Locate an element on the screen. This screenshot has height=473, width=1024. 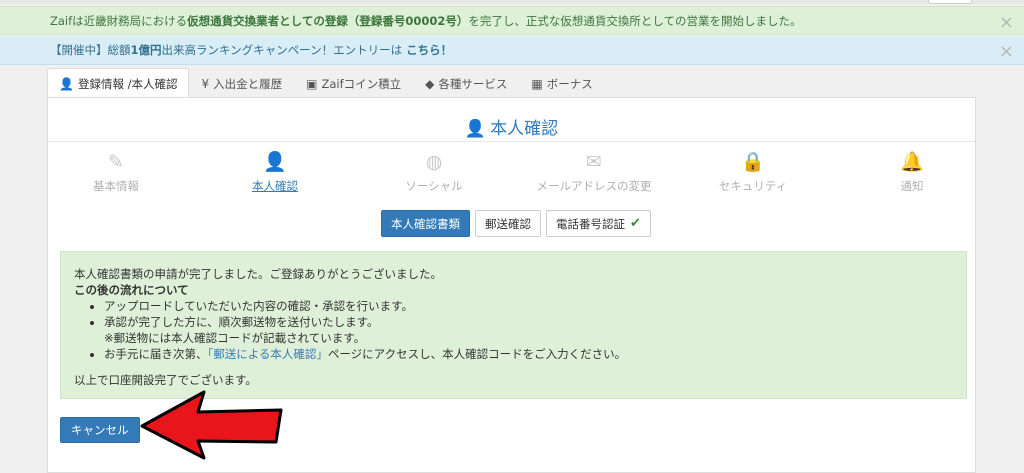
campaign-text-strong: 1億円 is located at coordinates (146, 50).